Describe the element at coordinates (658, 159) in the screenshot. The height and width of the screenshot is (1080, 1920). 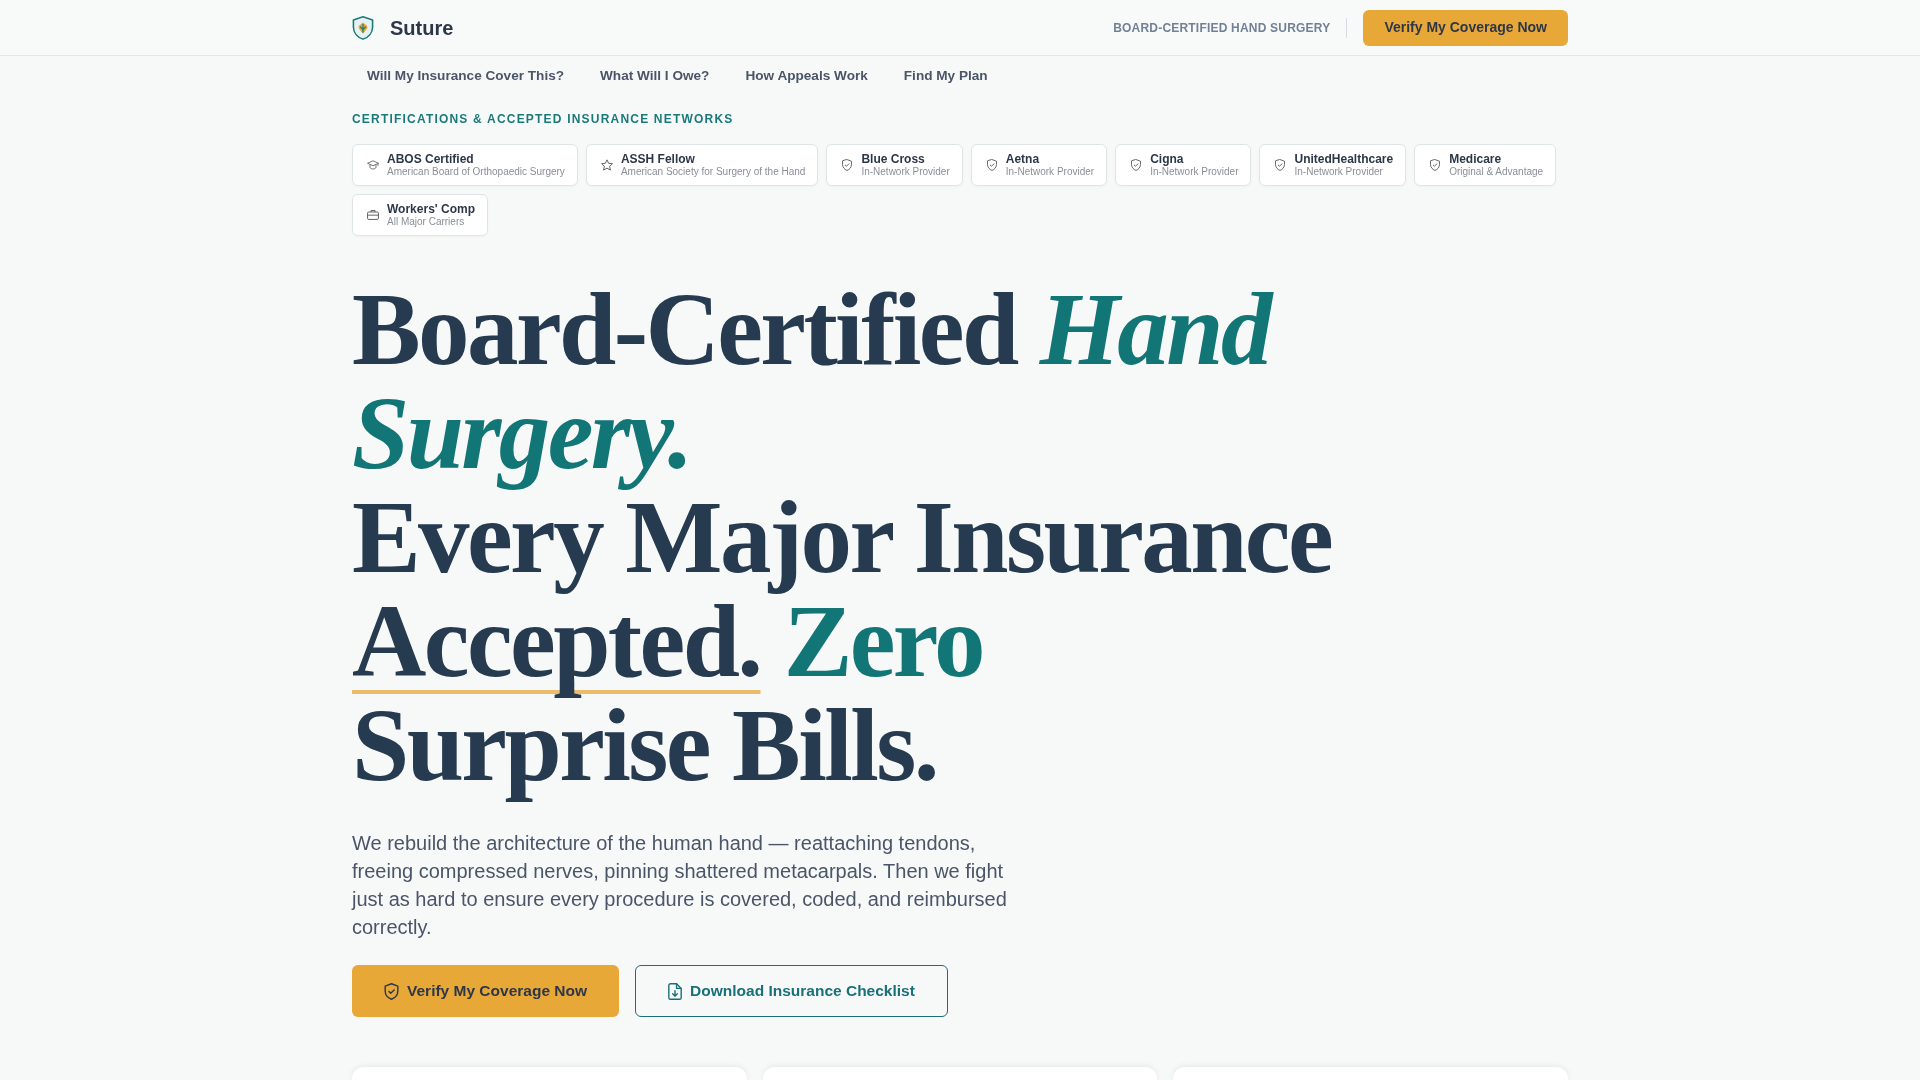
I see `badge-title: ASSH Fellow` at that location.